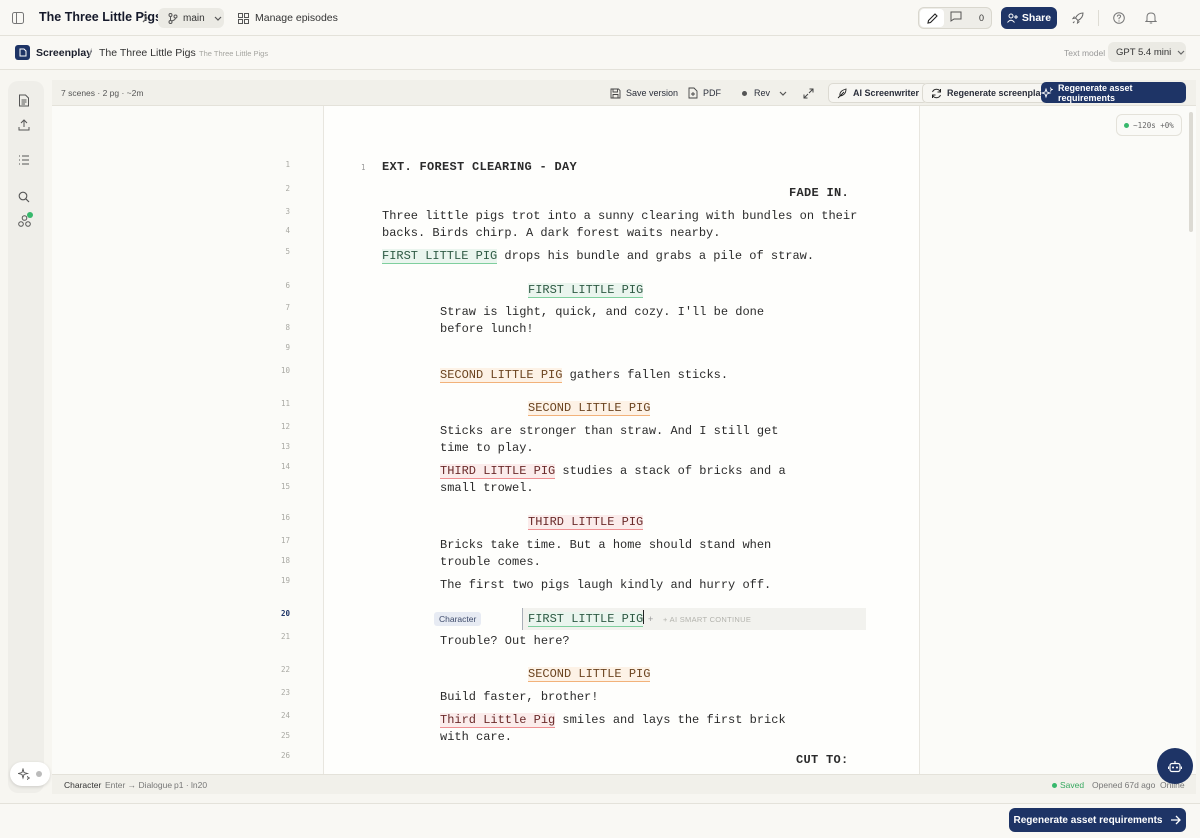 Image resolution: width=1200 pixels, height=838 pixels. I want to click on character-cue: THIRD LITTLE PIG, so click(586, 522).